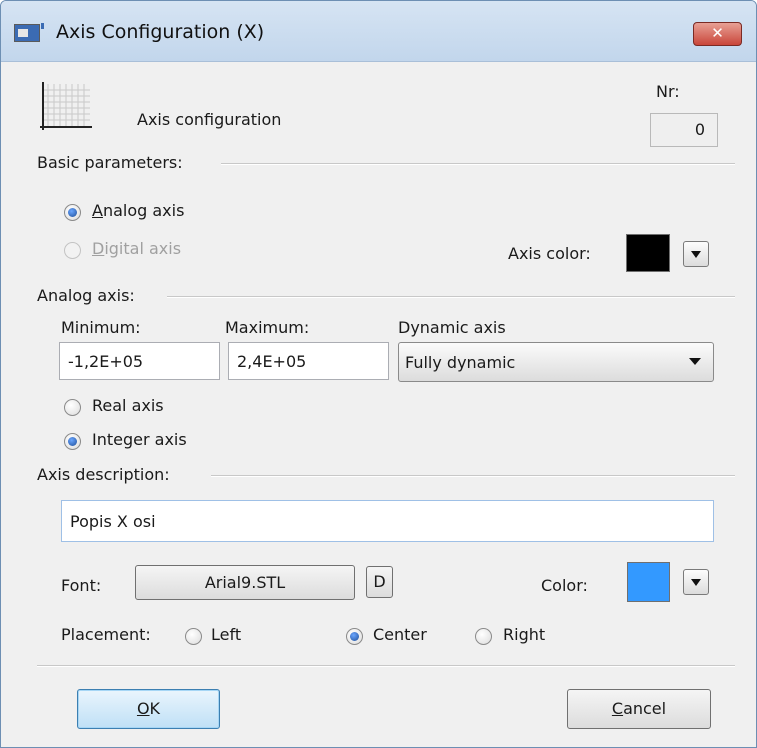 The image size is (757, 748). Describe the element at coordinates (460, 362) in the screenshot. I see `dynamic-axis-value: Fully dynamic` at that location.